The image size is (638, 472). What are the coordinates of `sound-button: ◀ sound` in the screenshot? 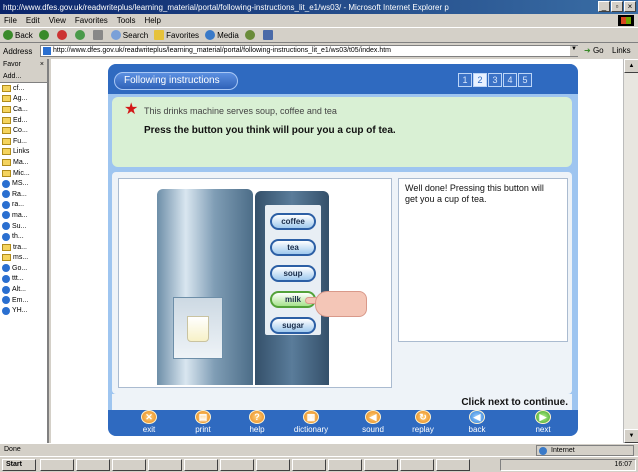 It's located at (373, 423).